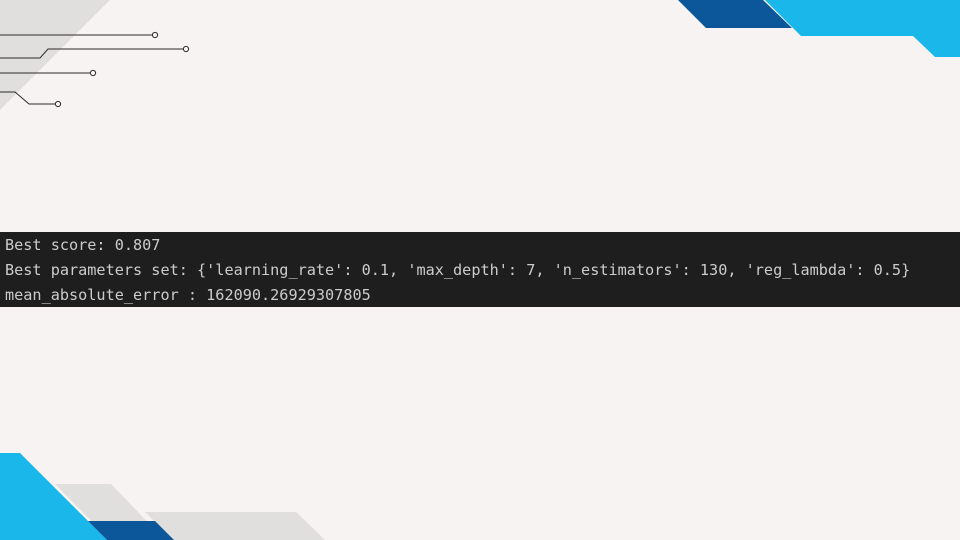  Describe the element at coordinates (235, 526) in the screenshot. I see `bottom-left-gray-stripe-lower` at that location.